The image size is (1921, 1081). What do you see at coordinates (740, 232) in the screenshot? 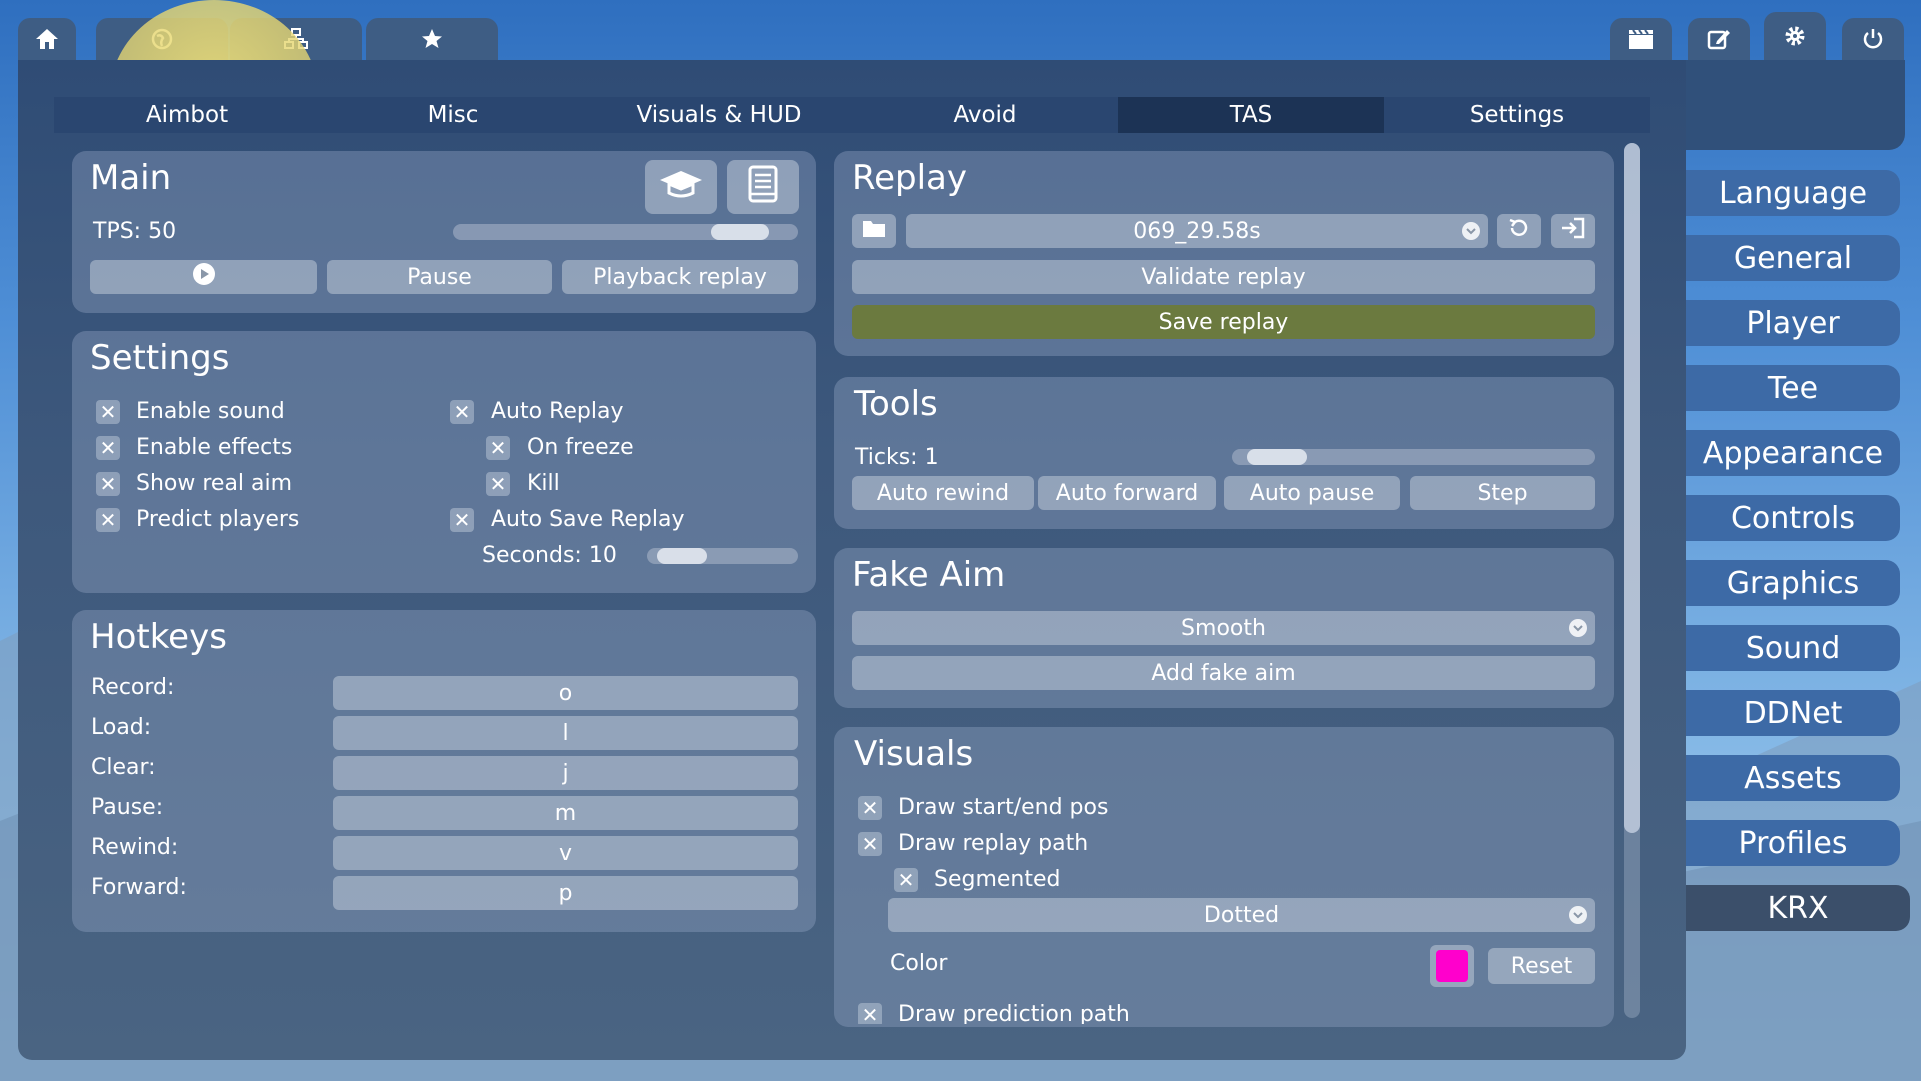
I see `tps-slider-knob` at bounding box center [740, 232].